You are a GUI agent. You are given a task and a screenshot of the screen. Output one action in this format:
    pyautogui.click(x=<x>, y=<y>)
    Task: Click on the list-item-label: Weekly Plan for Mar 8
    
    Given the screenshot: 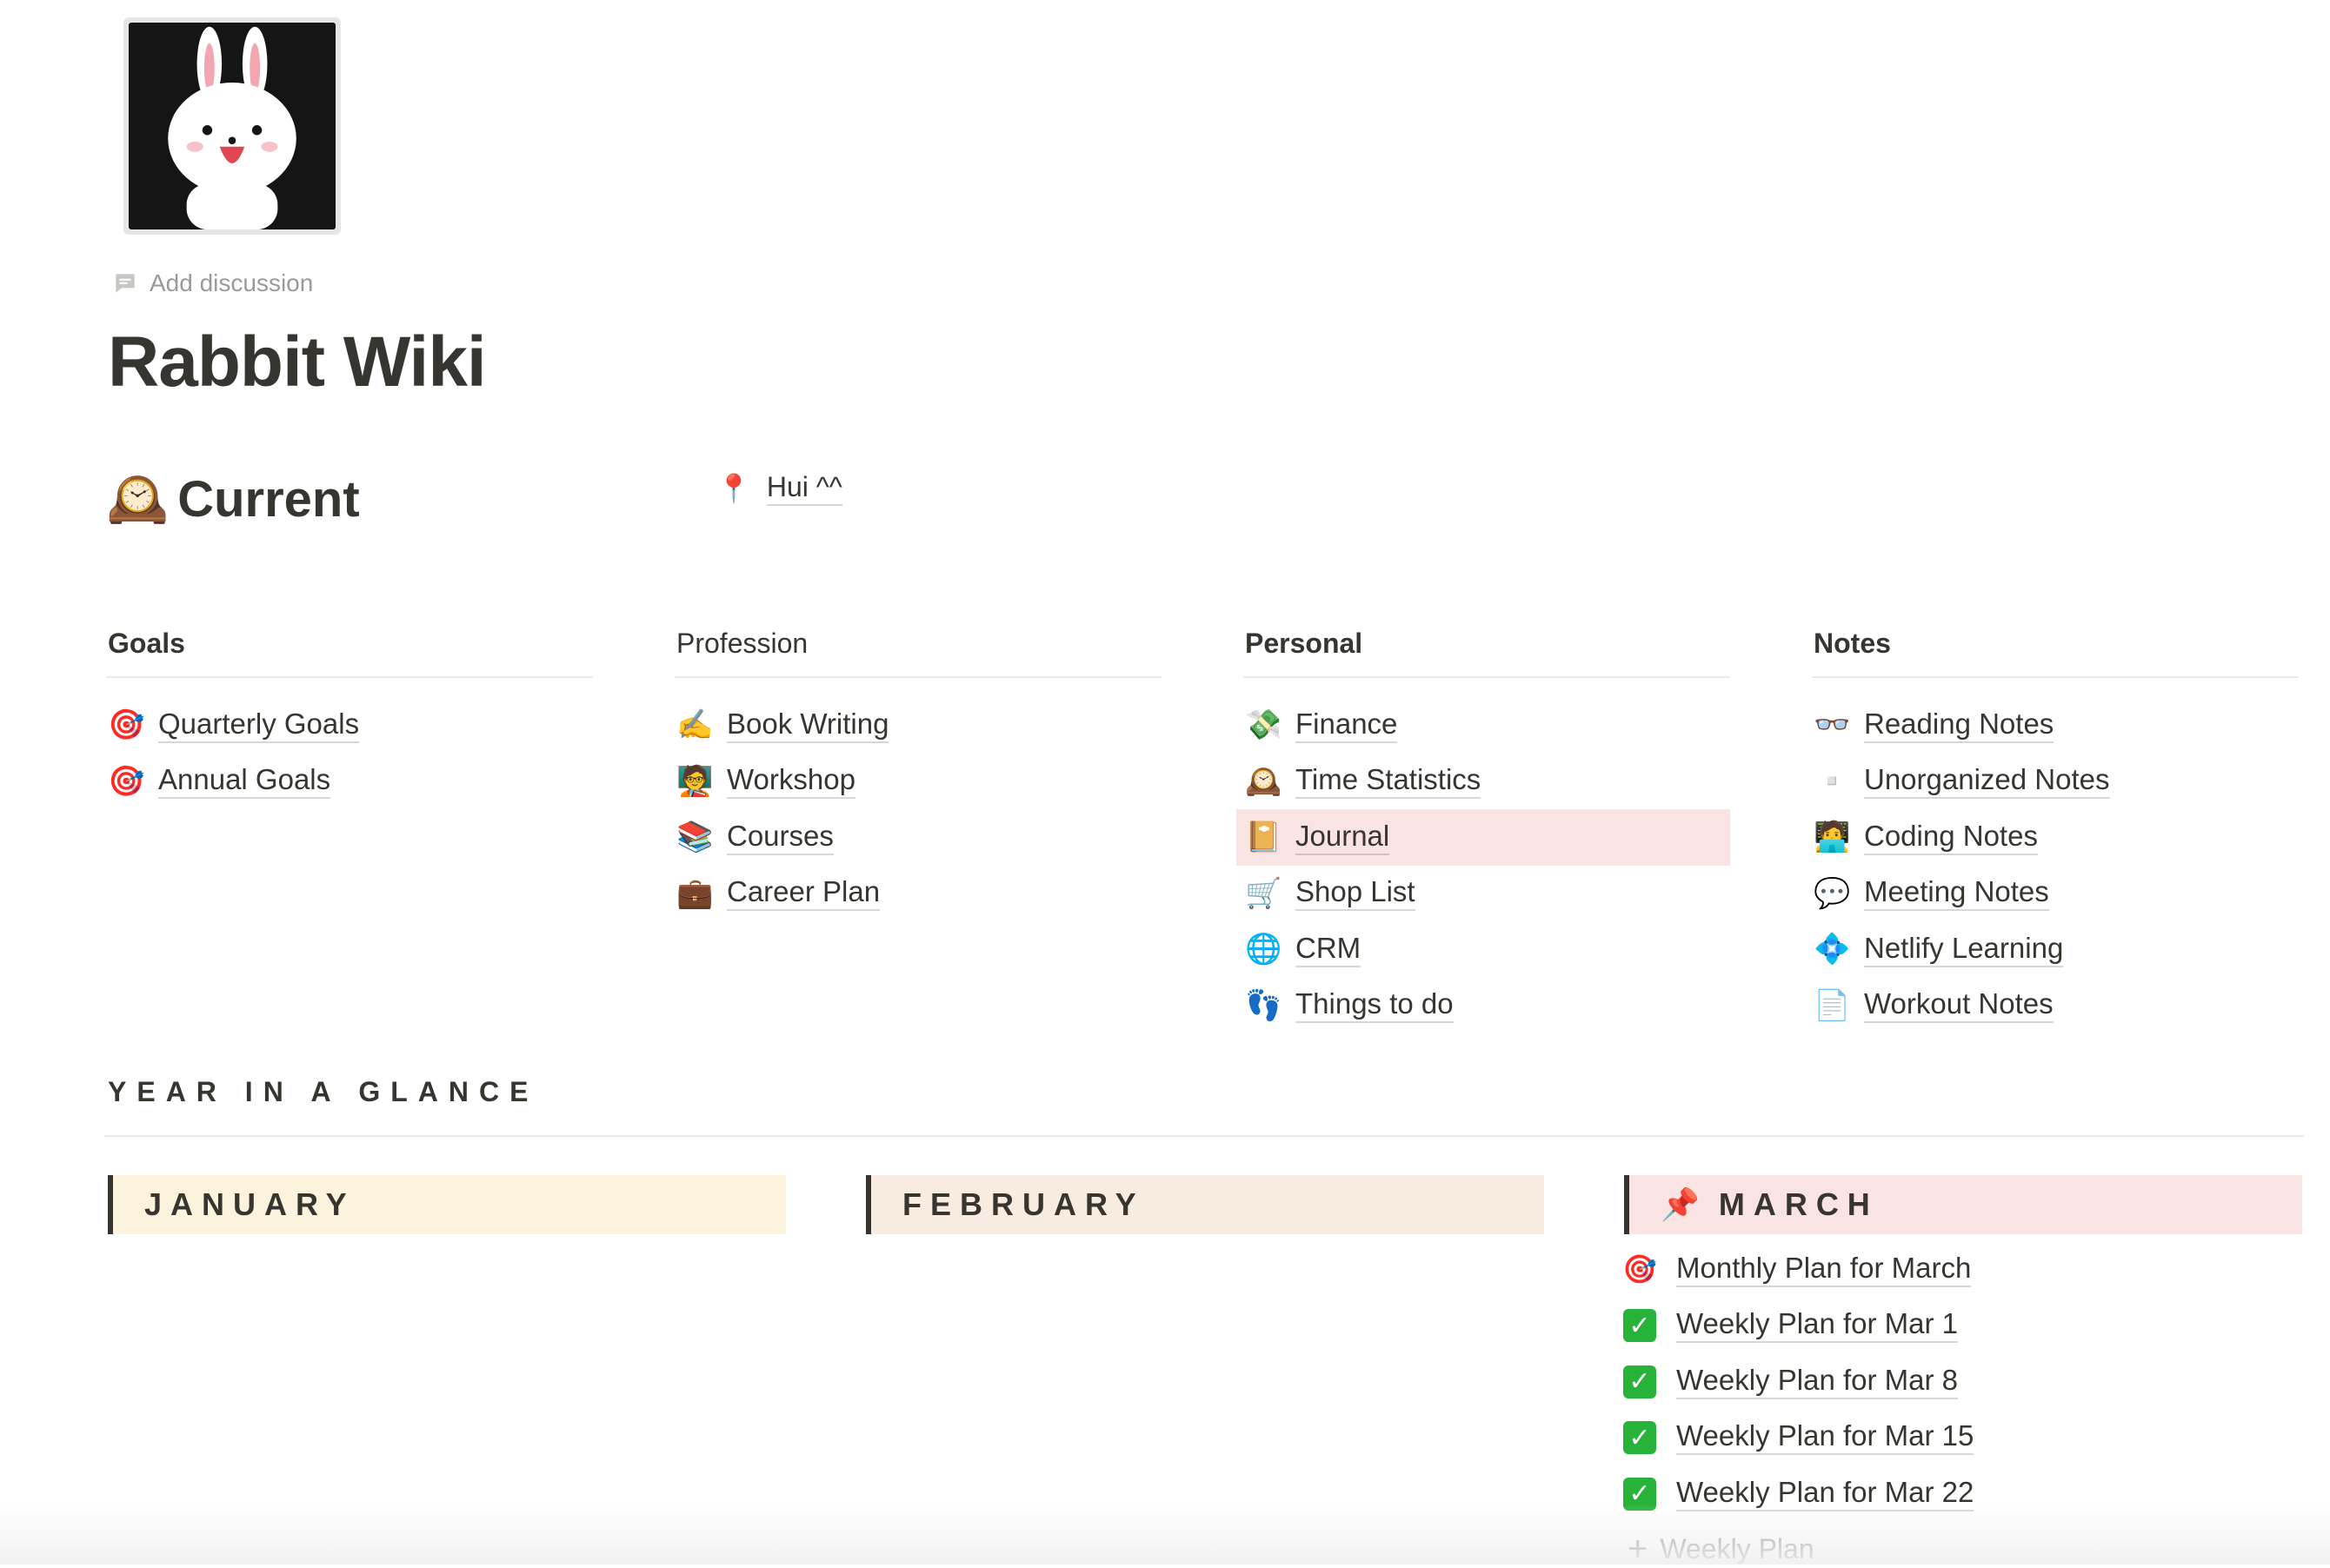 What is the action you would take?
    pyautogui.click(x=1817, y=1381)
    